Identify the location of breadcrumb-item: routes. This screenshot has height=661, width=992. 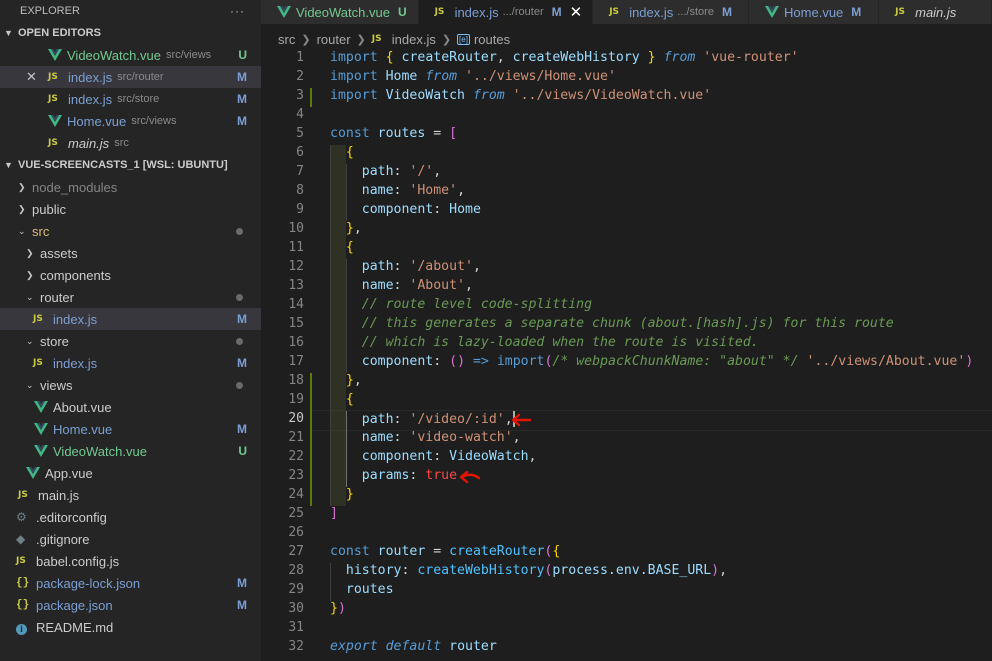
(492, 39).